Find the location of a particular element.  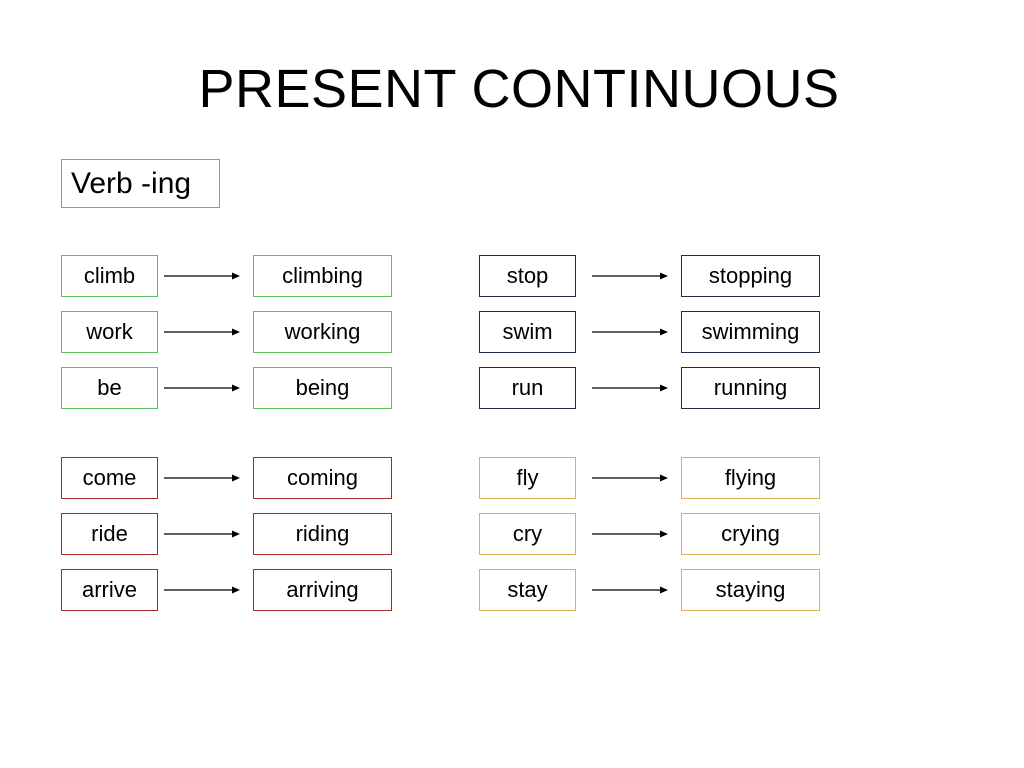

ing-form-box: stopping is located at coordinates (750, 276).